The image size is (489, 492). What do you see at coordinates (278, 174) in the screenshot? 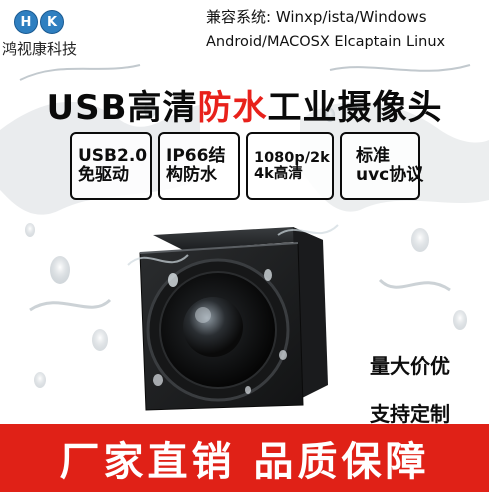
I see `feature-line: 4k高清` at bounding box center [278, 174].